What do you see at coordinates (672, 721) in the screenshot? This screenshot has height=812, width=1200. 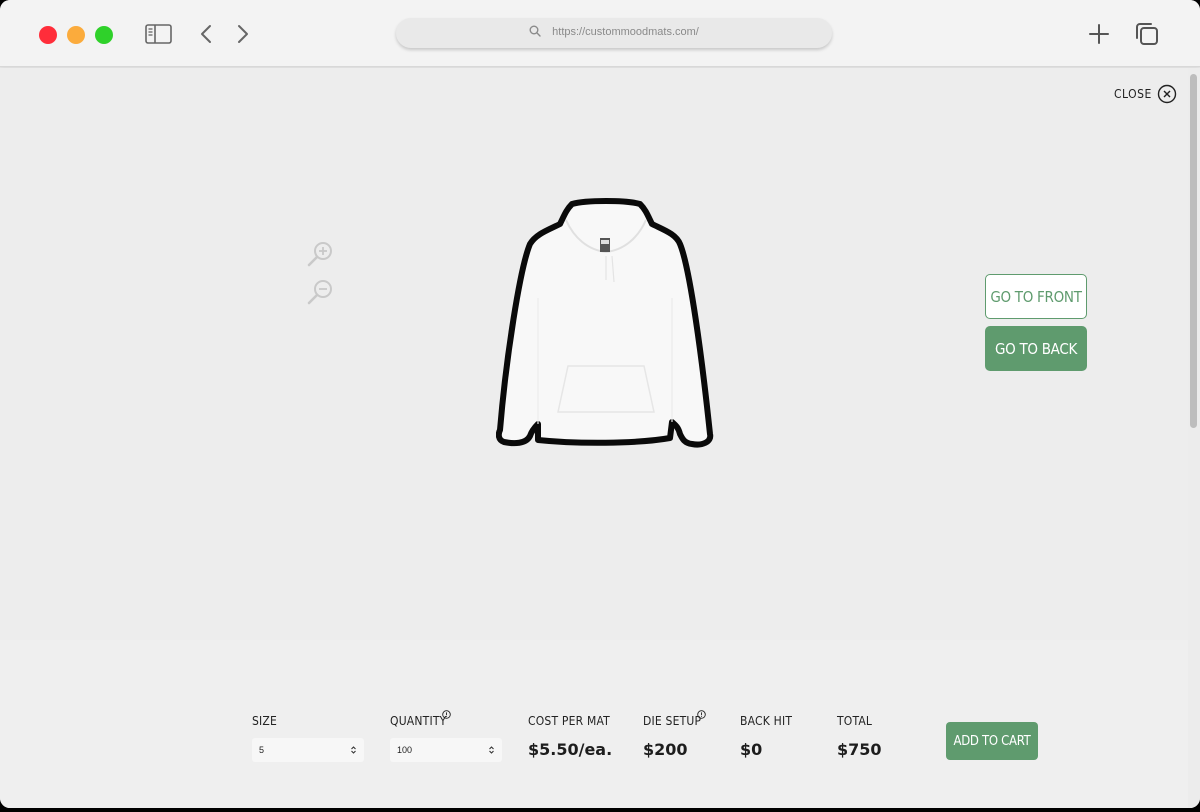 I see `die-setup-label: DIE SETUP` at bounding box center [672, 721].